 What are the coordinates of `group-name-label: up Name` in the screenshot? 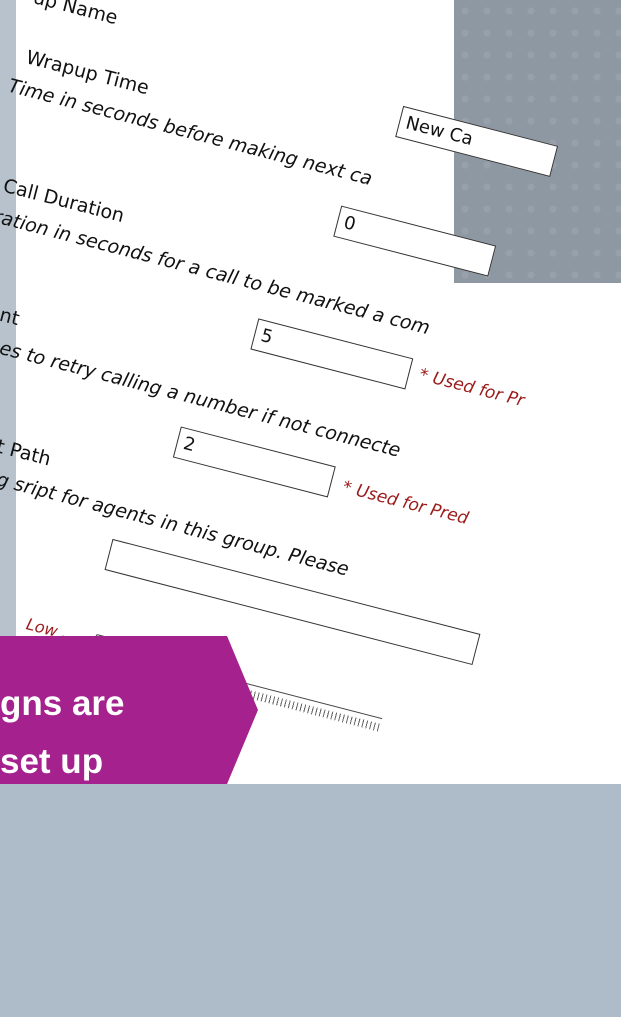 It's located at (75, 15).